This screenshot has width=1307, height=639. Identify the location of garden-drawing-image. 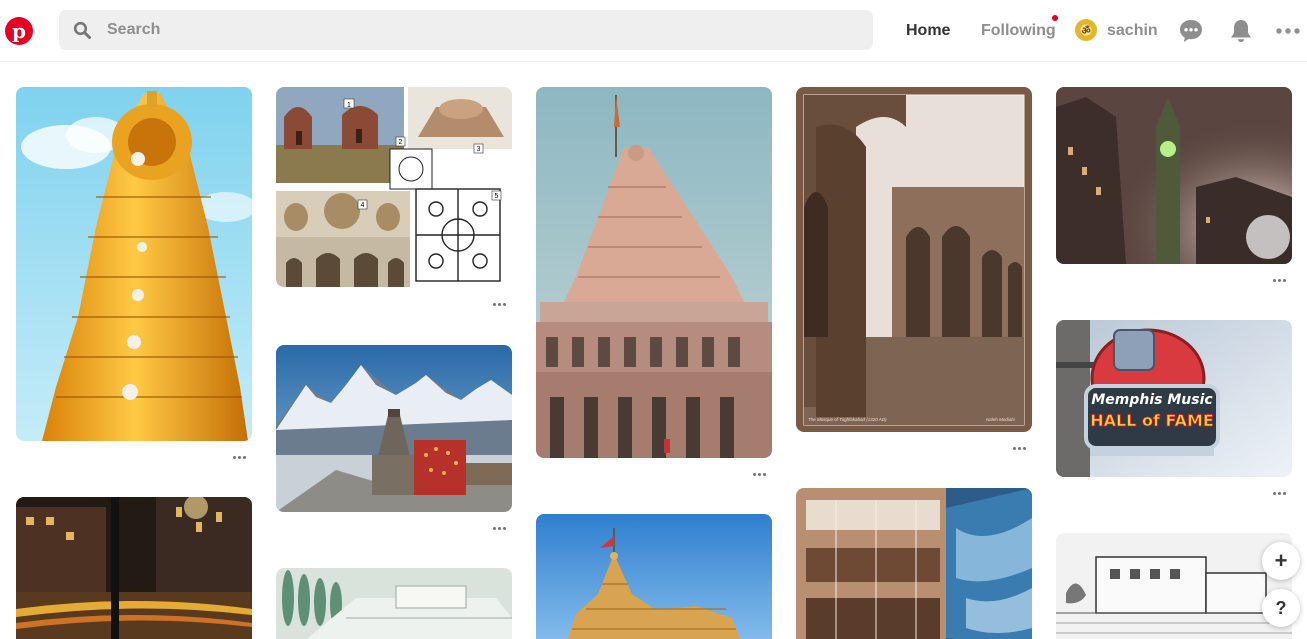
(394, 603).